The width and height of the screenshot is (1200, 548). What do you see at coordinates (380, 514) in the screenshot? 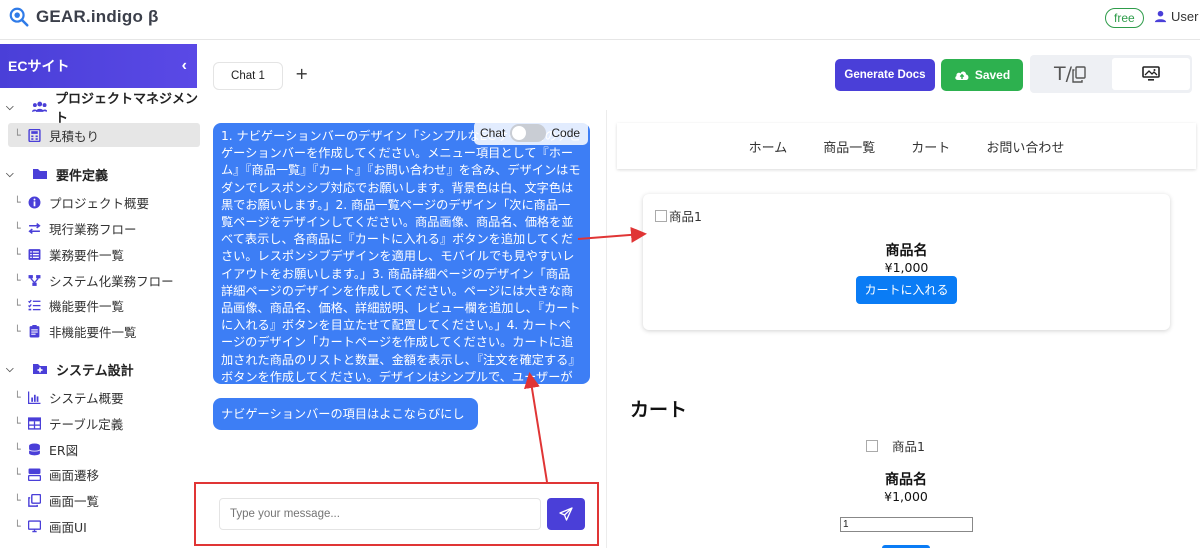
I see `message-input` at bounding box center [380, 514].